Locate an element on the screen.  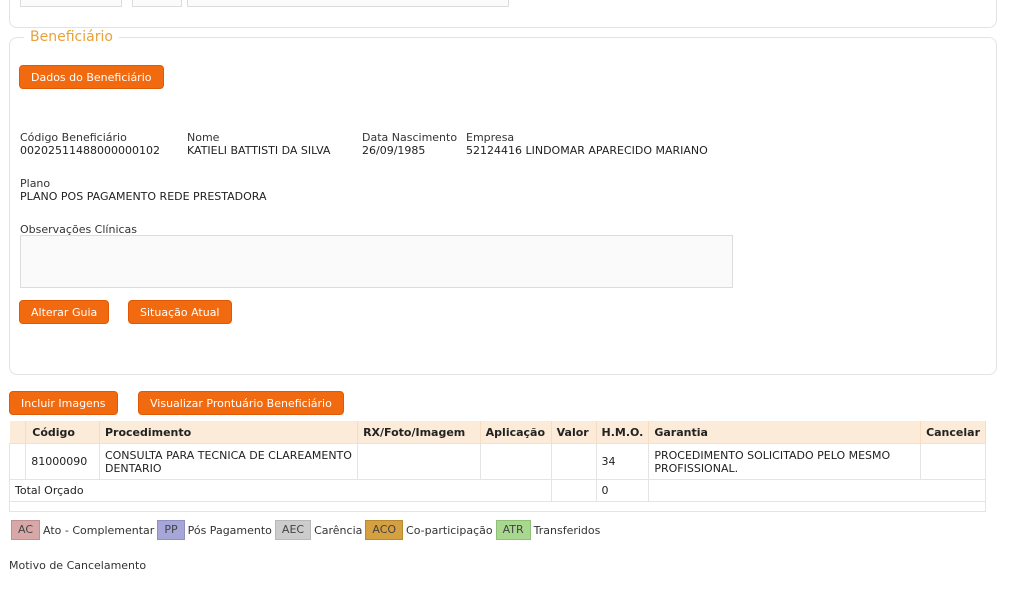
row-select-cell is located at coordinates (17, 461).